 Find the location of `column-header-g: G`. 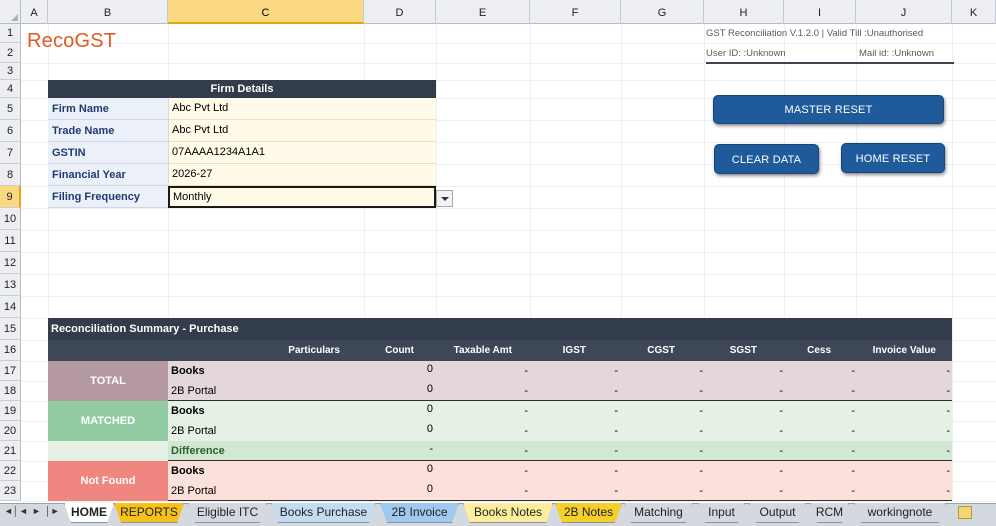

column-header-g: G is located at coordinates (662, 12).